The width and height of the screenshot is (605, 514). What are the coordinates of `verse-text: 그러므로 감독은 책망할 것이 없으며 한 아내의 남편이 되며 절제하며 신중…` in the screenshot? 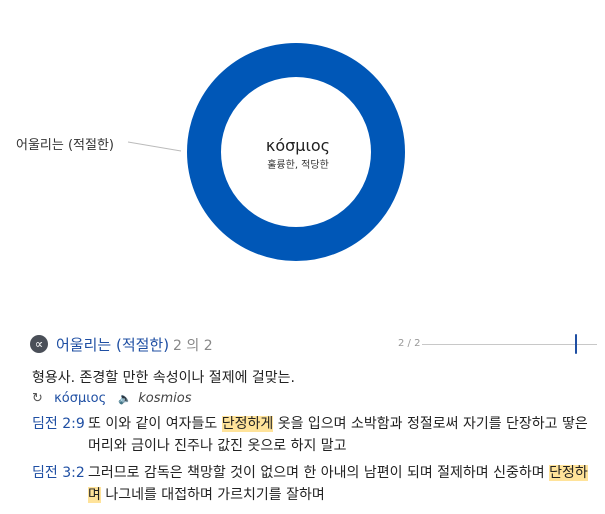 It's located at (340, 484).